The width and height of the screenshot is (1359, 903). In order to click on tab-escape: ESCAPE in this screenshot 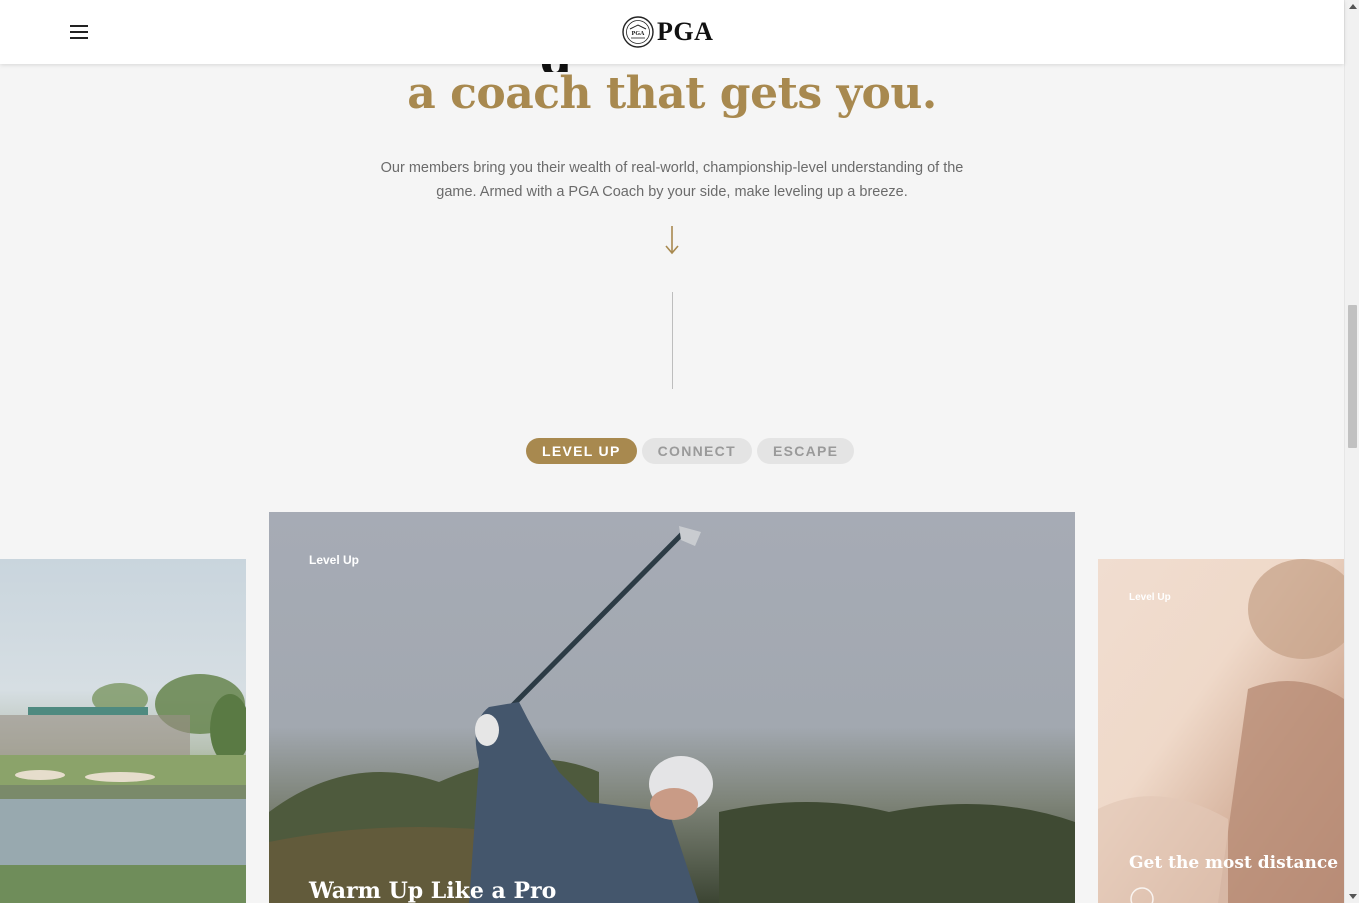, I will do `click(805, 451)`.